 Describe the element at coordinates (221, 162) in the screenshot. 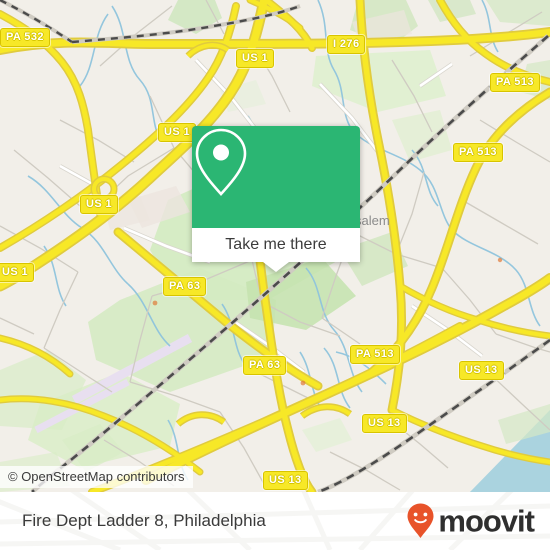

I see `map-pin-icon` at that location.